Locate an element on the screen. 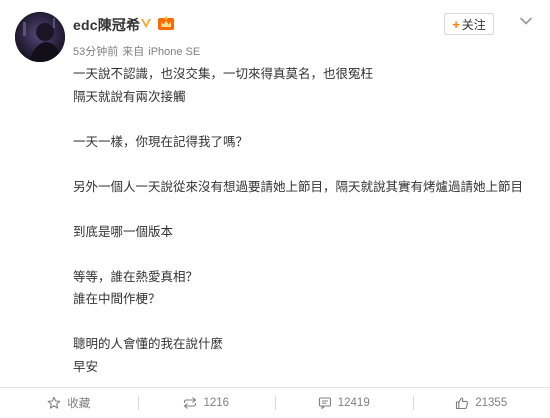 Image resolution: width=550 pixels, height=418 pixels. plus-icon: + is located at coordinates (456, 24).